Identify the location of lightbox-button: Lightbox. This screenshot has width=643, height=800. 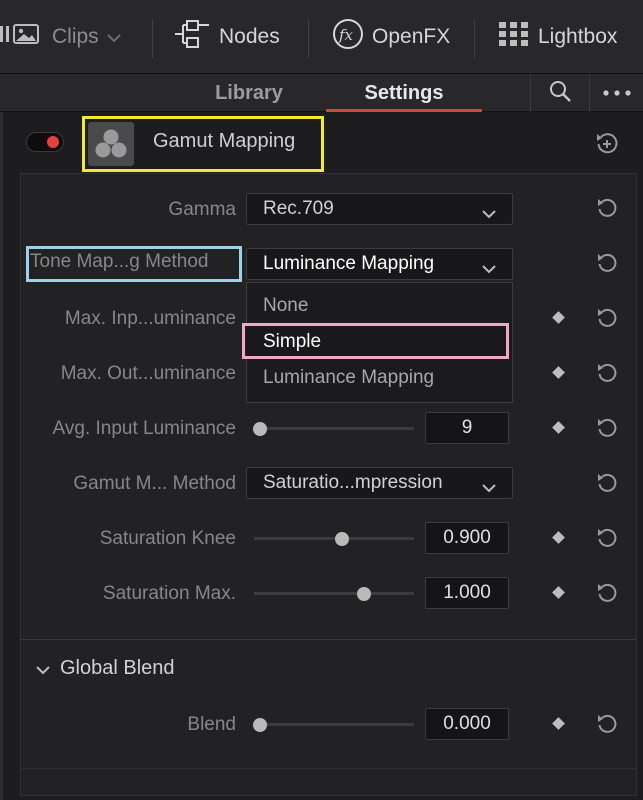
(557, 37).